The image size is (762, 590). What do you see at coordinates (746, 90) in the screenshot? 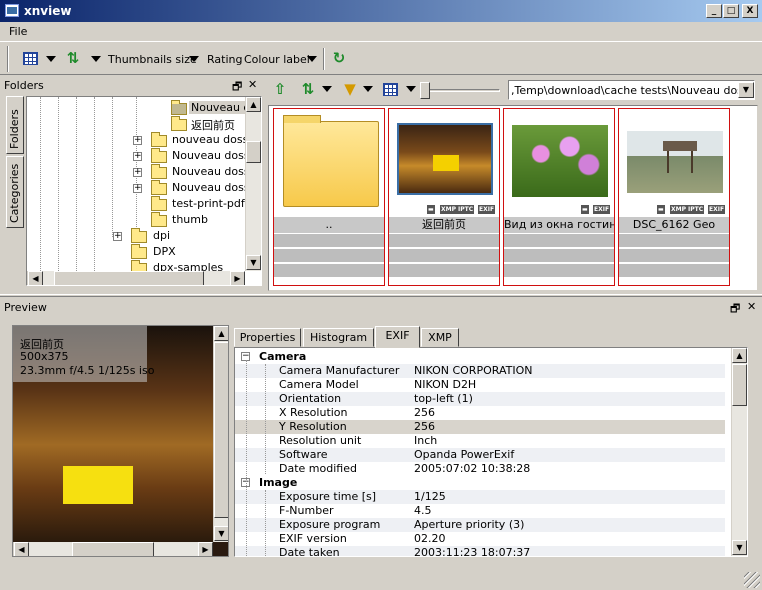
I see `path-dropdown-icon: ▼` at bounding box center [746, 90].